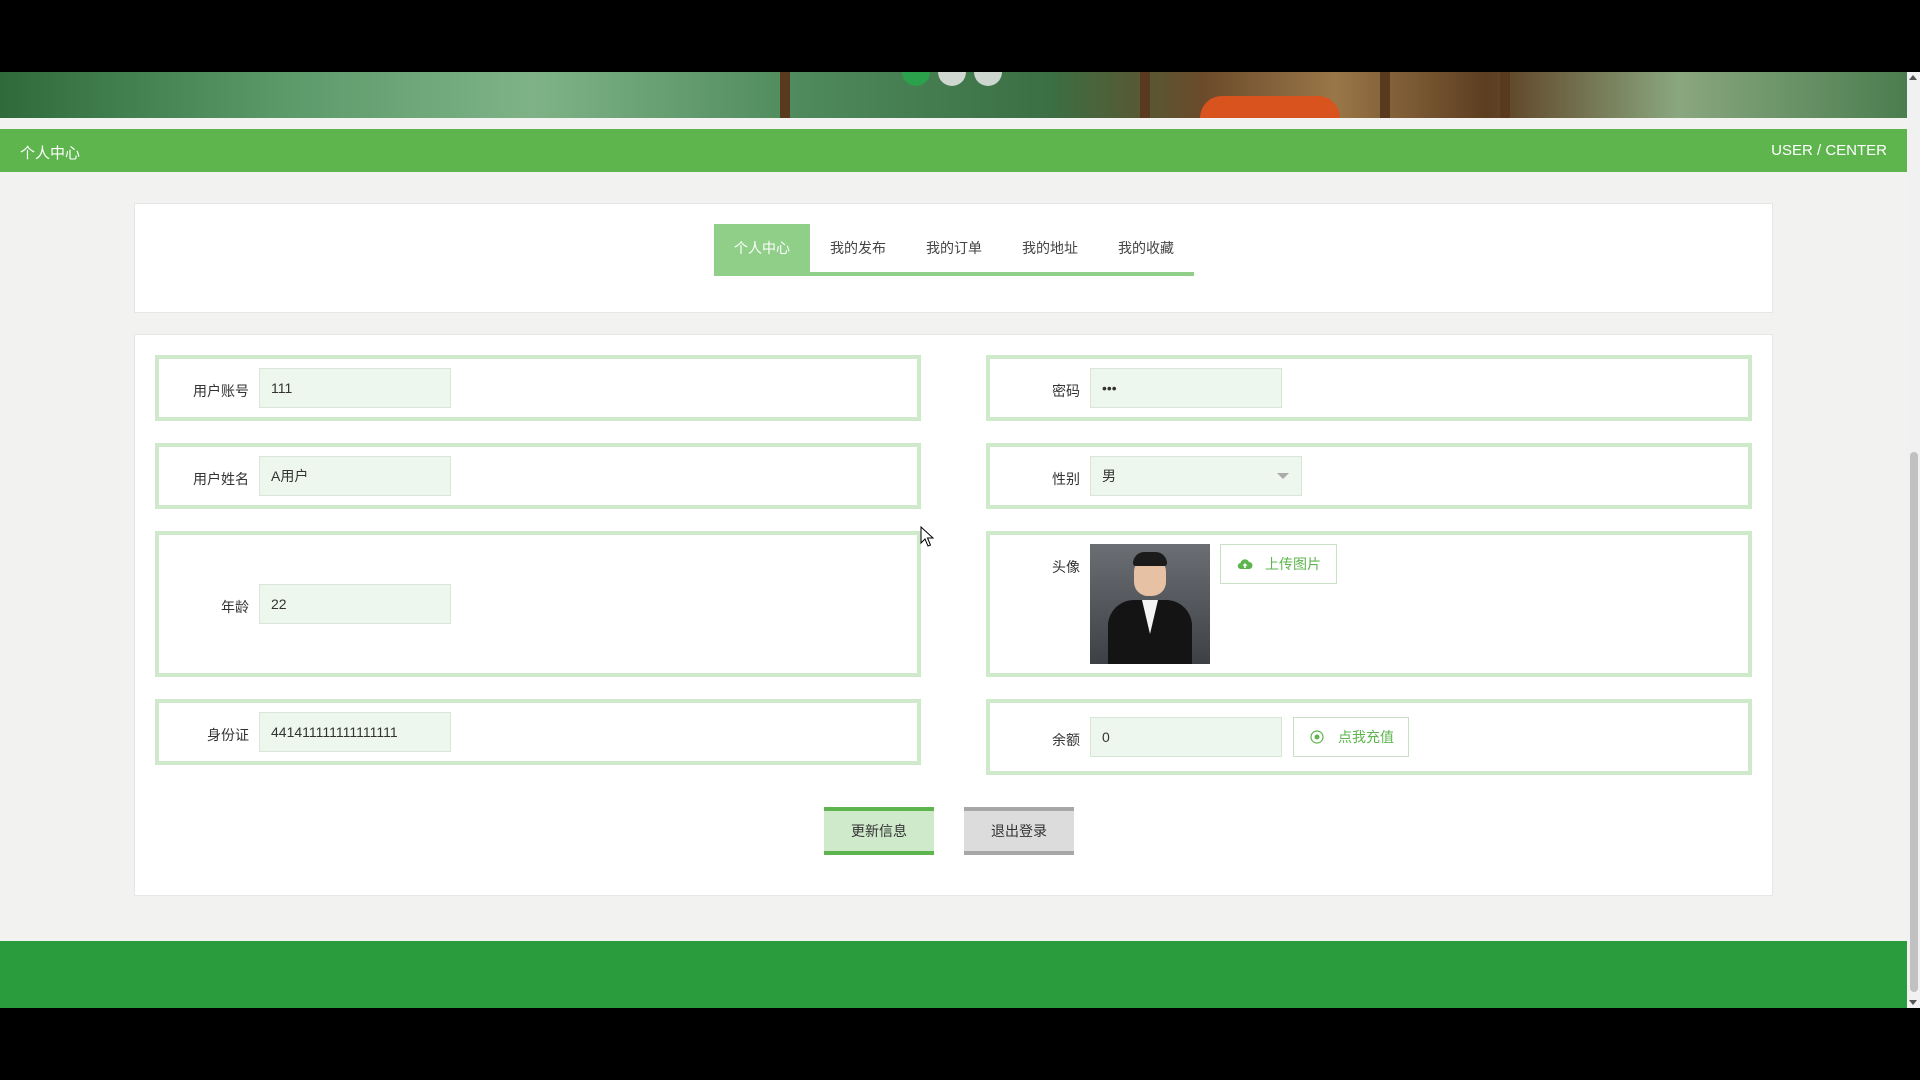 The image size is (1920, 1080). I want to click on id-card-field: 身份证 441411111111111111, so click(538, 732).